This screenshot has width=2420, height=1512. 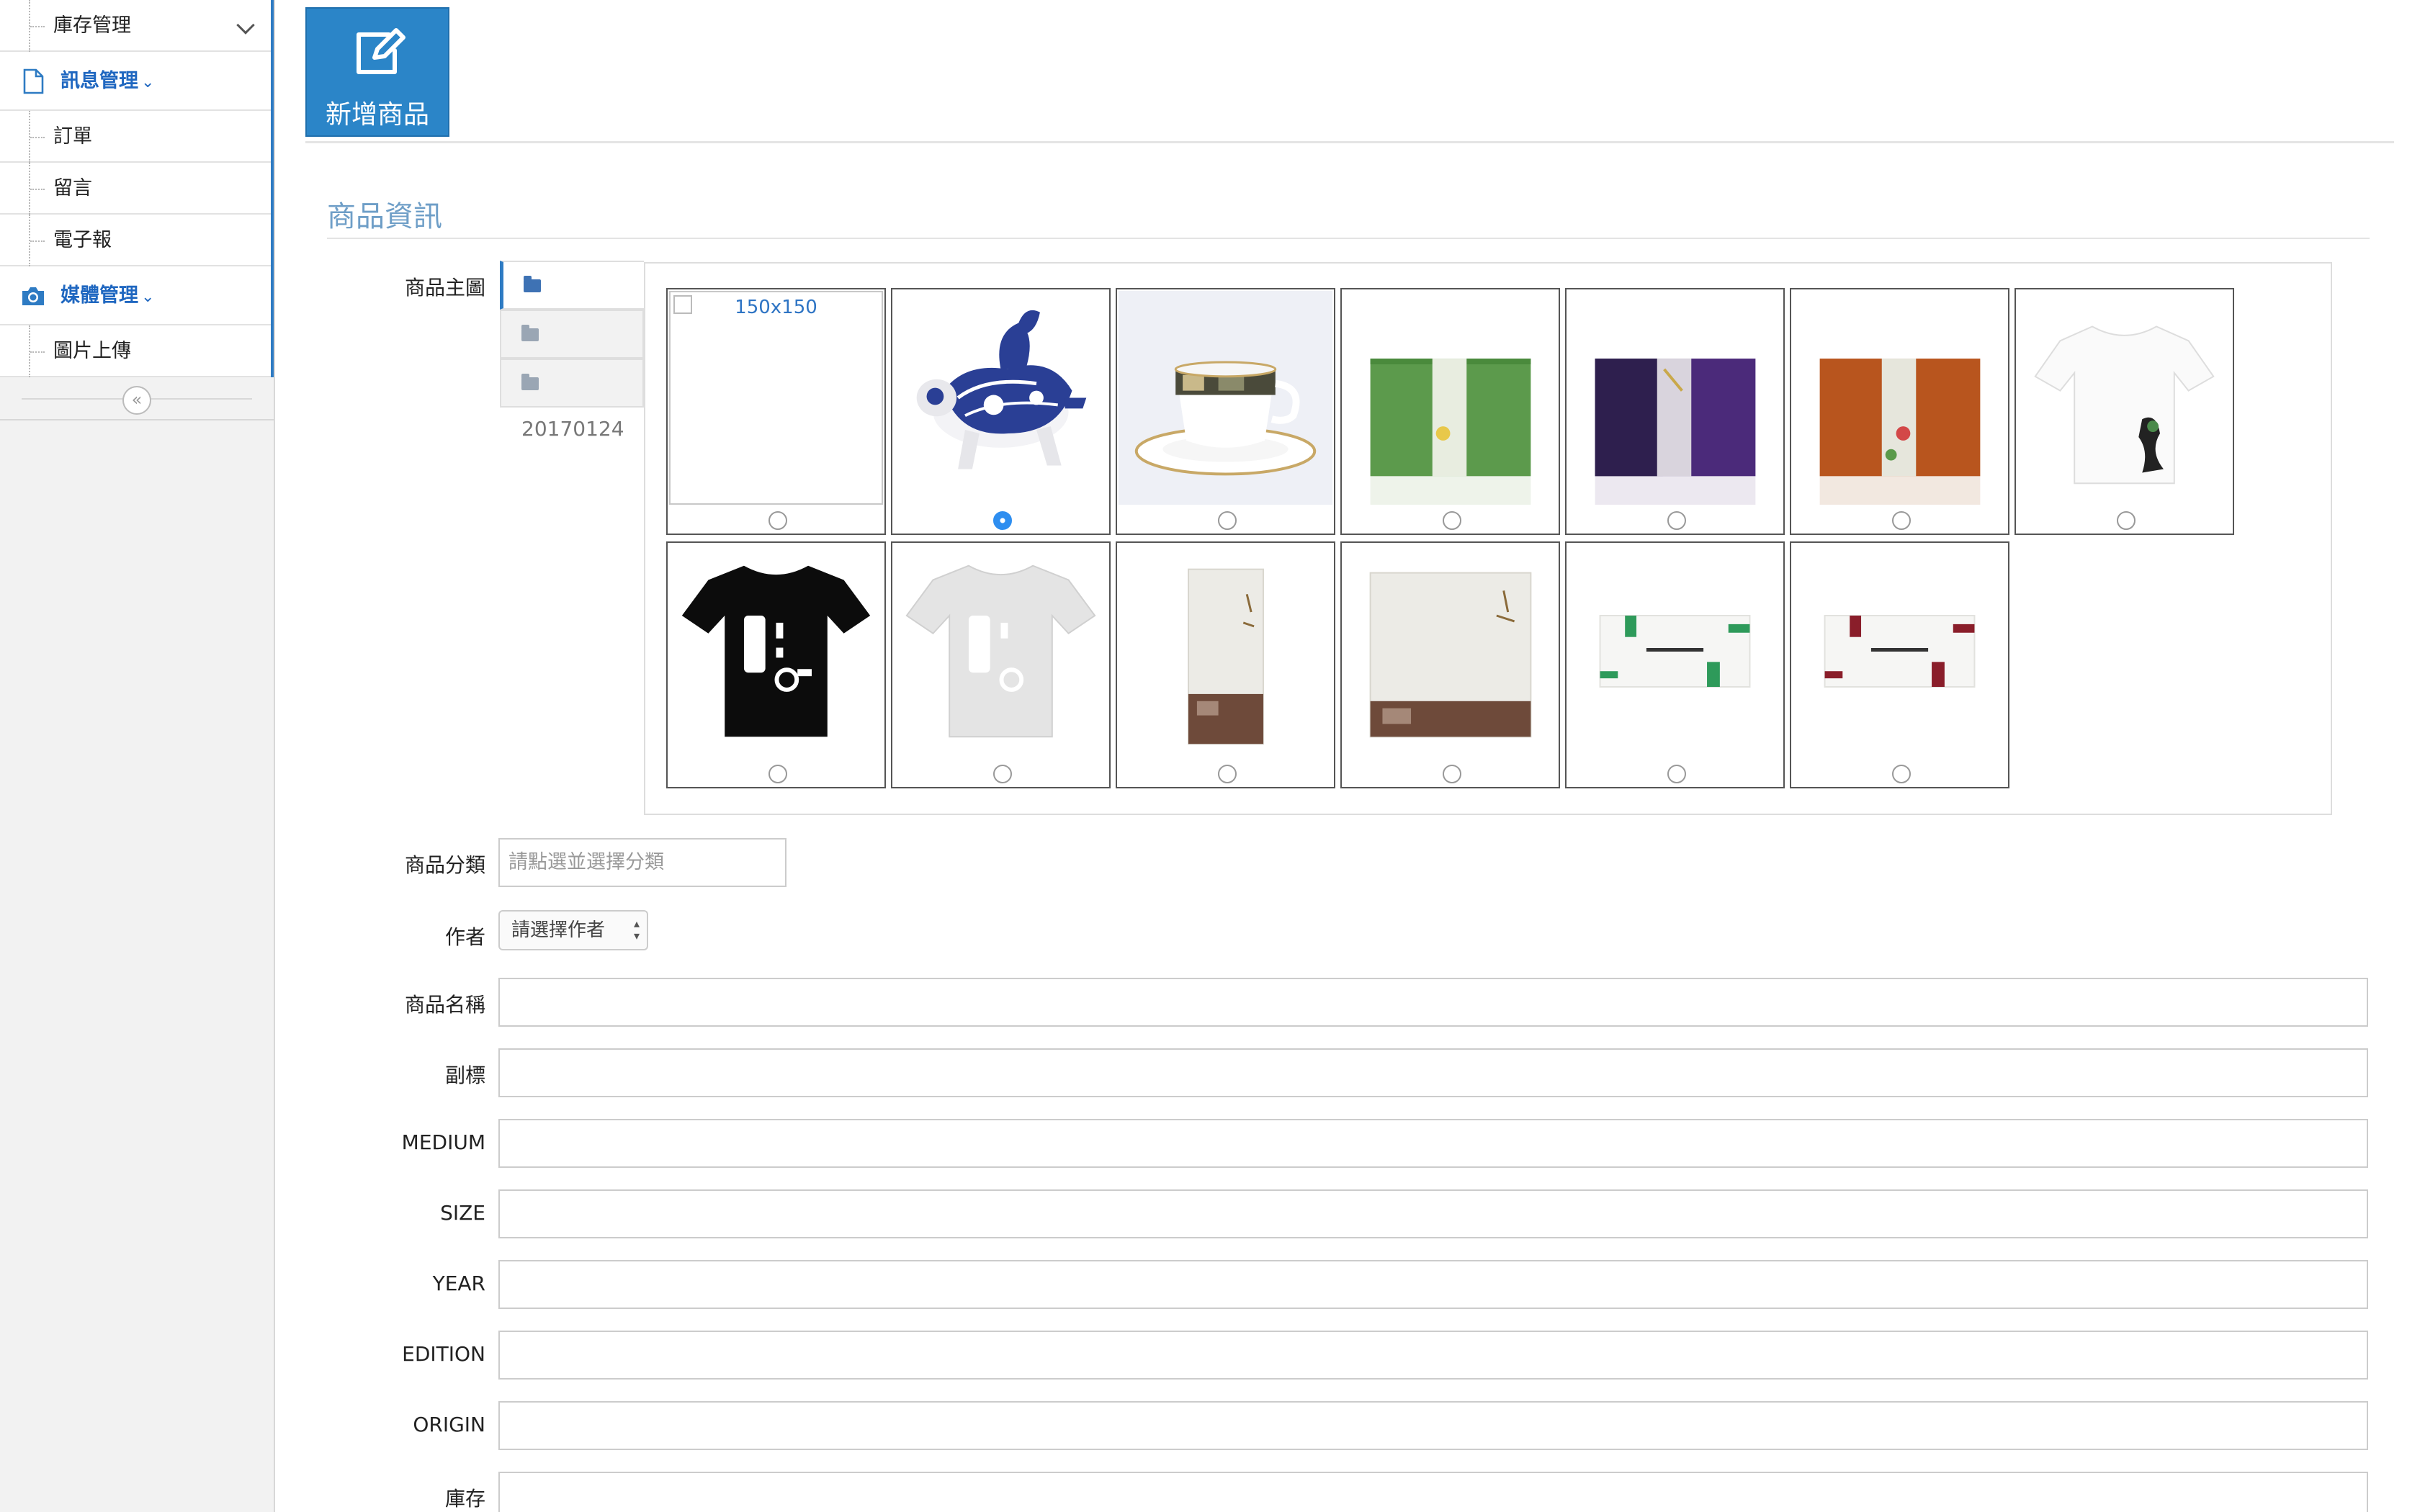 I want to click on sidebar-group-media: 媒體管理 ⌄, so click(x=135, y=295).